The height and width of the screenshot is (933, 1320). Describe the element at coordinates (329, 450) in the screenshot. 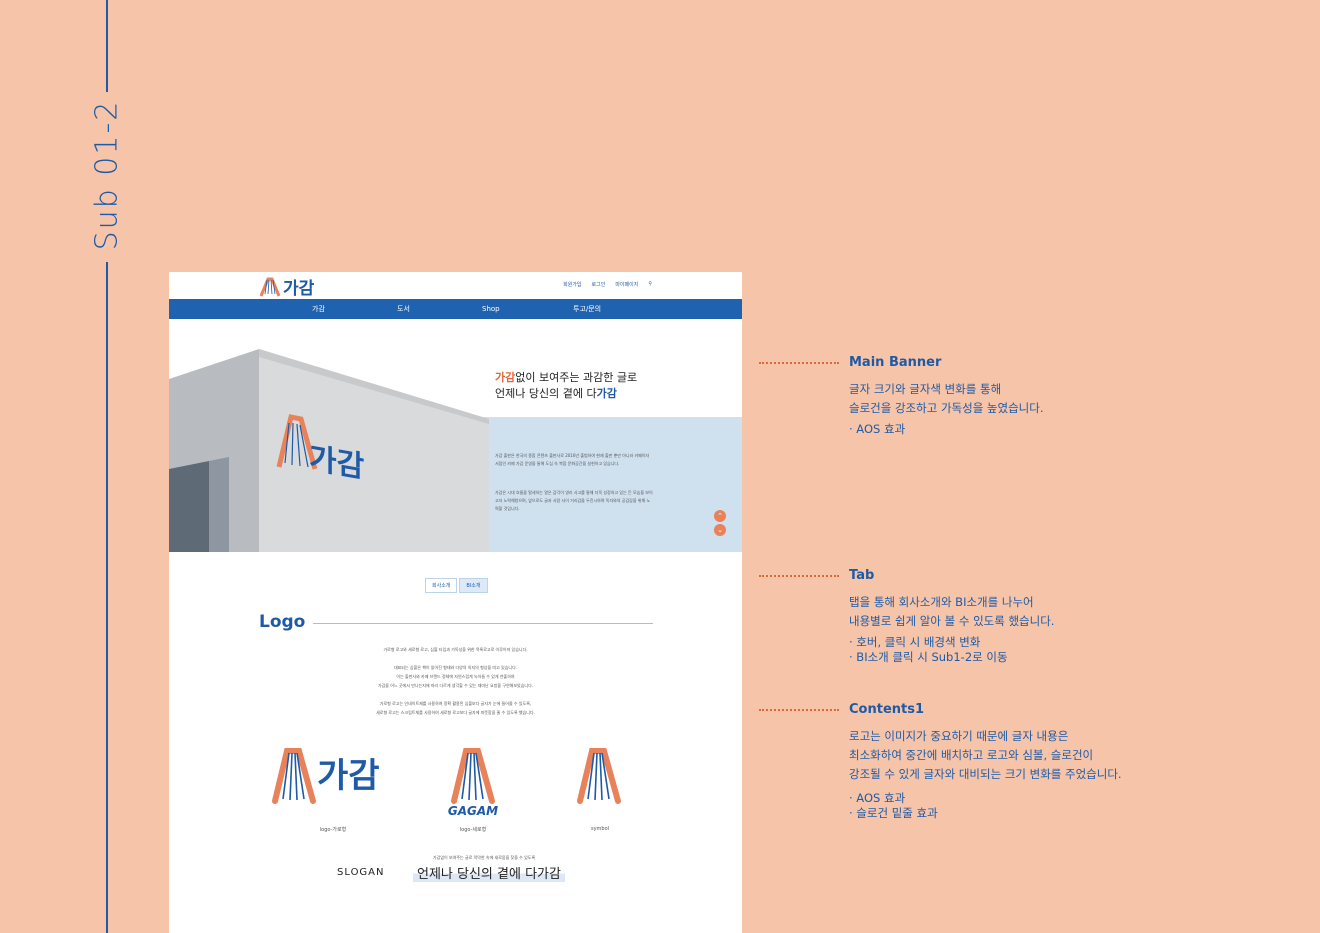

I see `building-image: 가감` at that location.